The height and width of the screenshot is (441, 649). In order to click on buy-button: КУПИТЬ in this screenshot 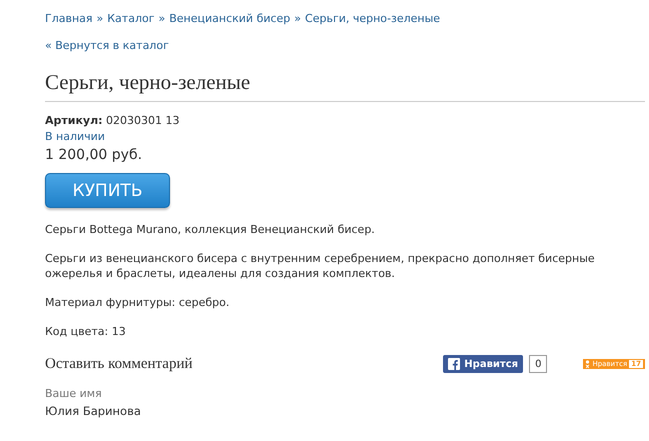, I will do `click(107, 190)`.